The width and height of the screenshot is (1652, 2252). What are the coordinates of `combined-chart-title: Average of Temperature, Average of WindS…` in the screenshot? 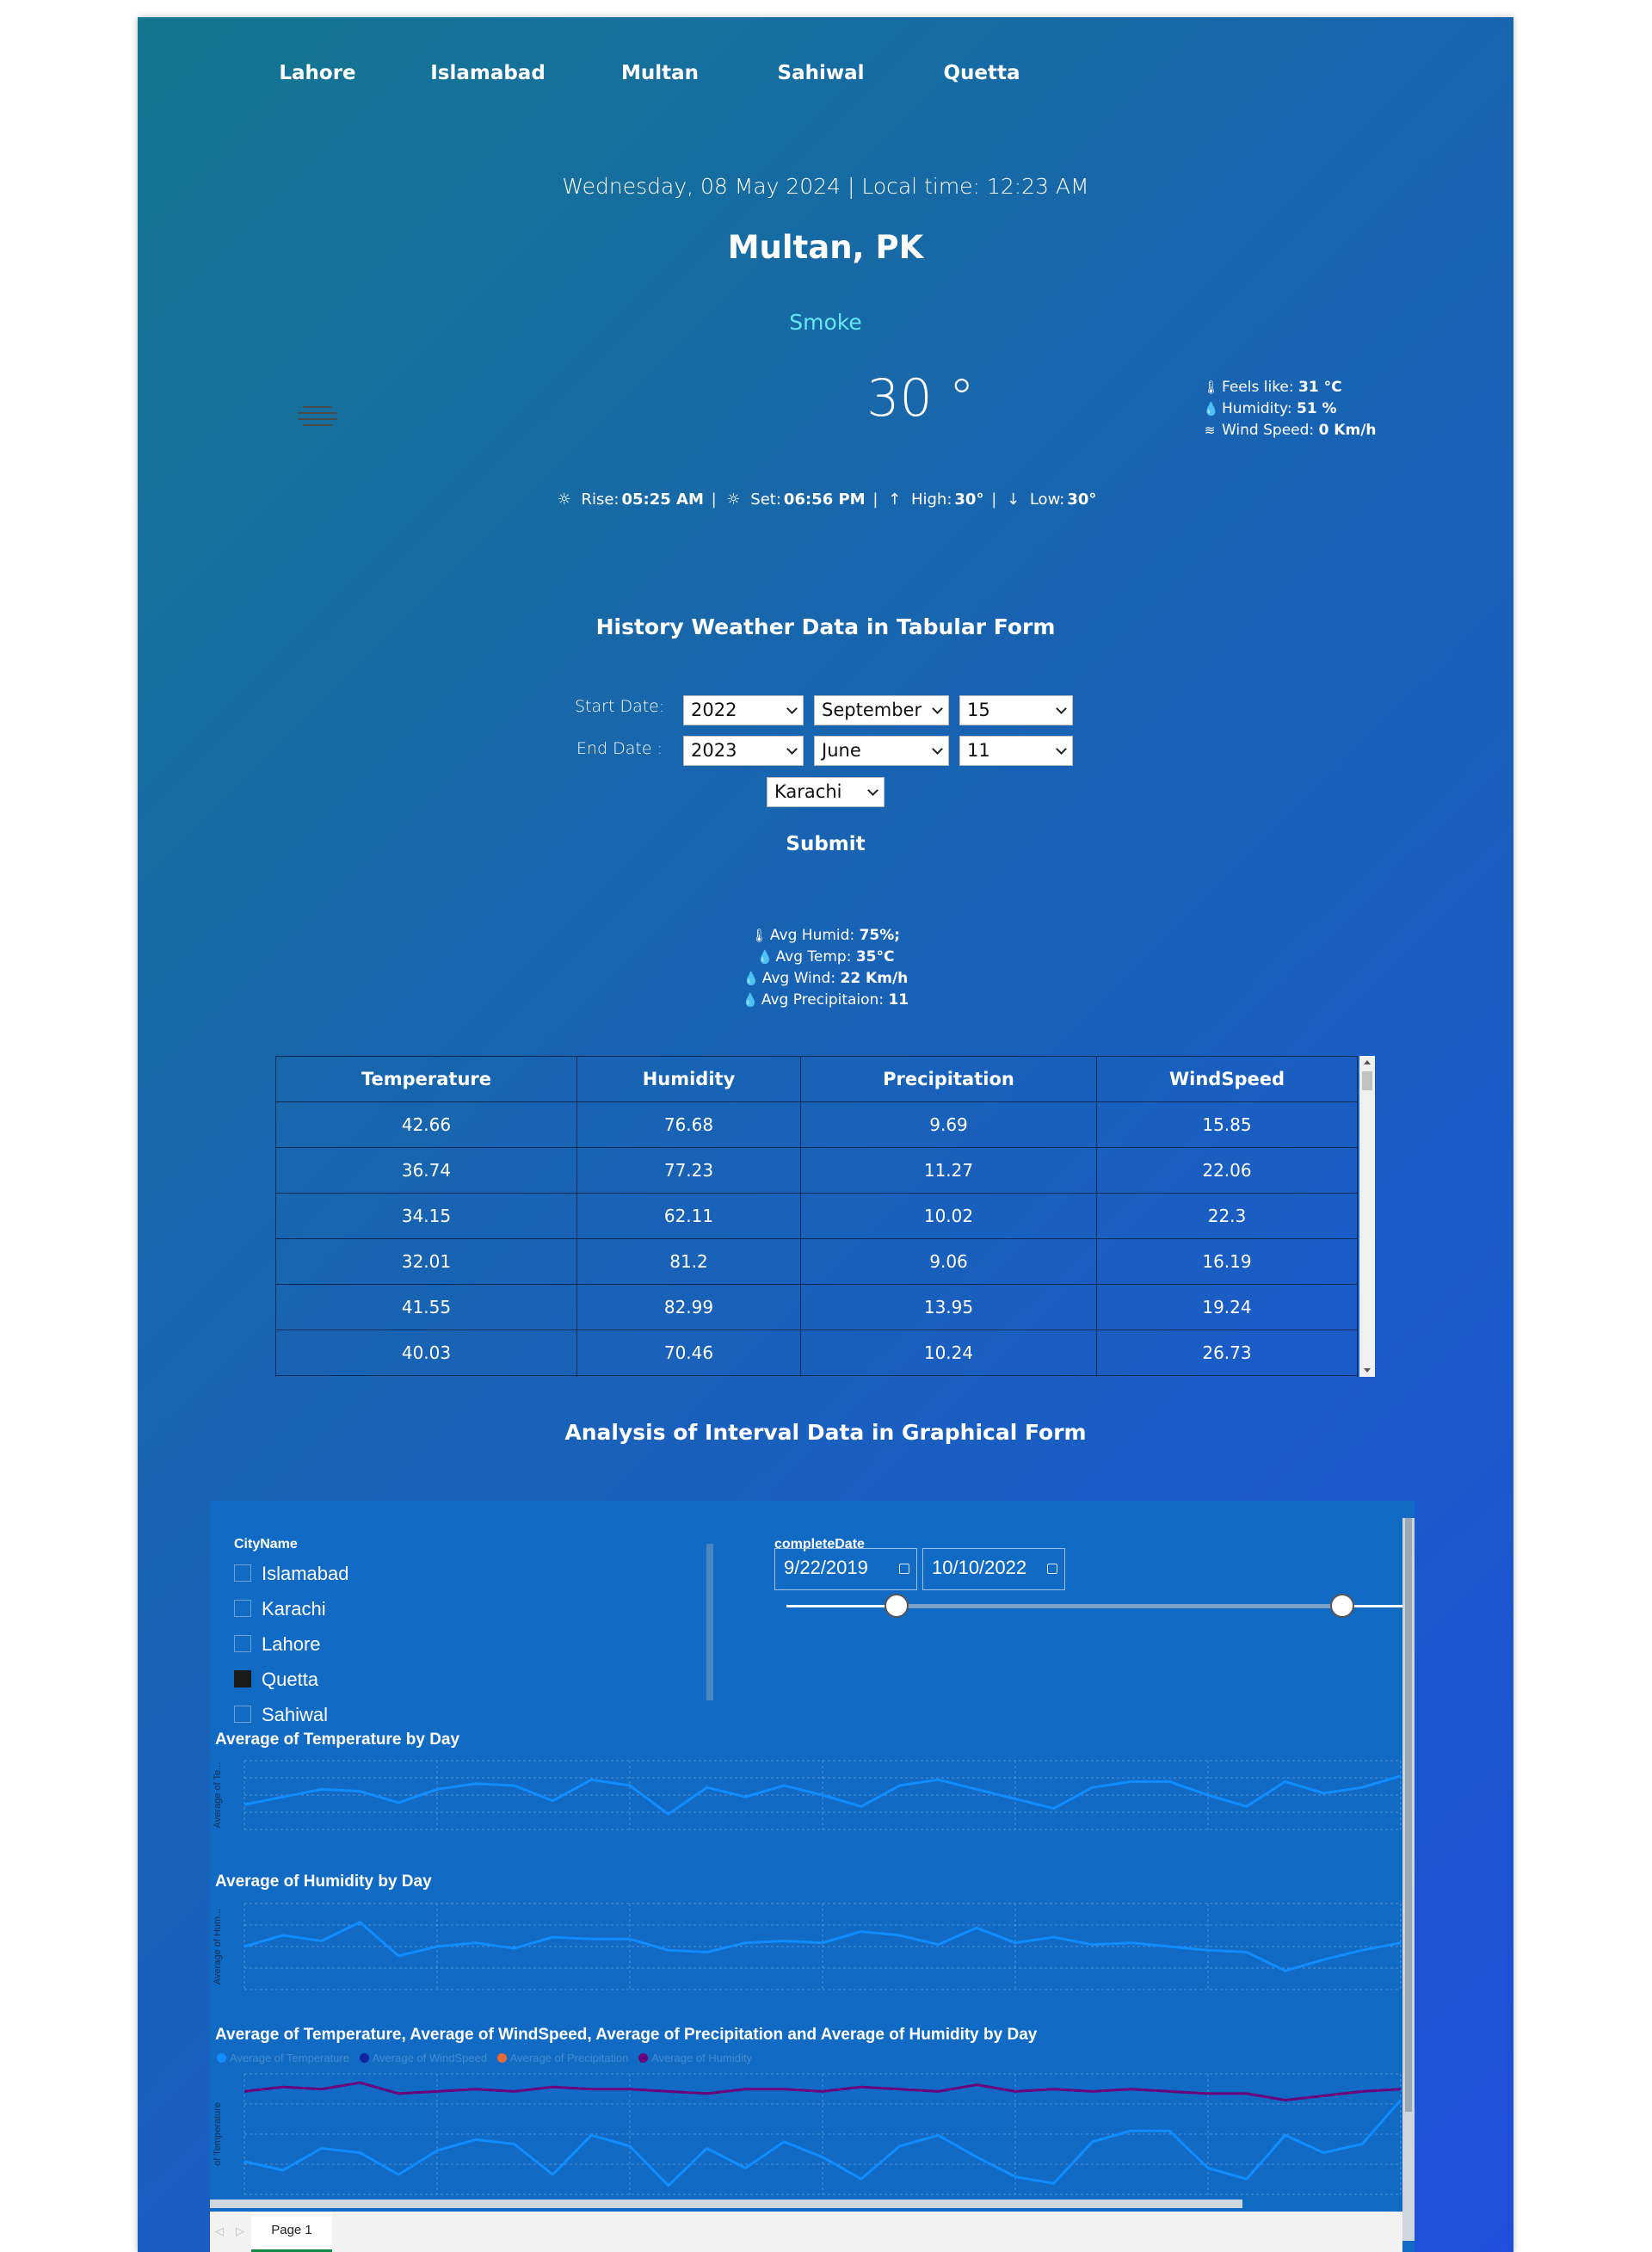 It's located at (626, 2035).